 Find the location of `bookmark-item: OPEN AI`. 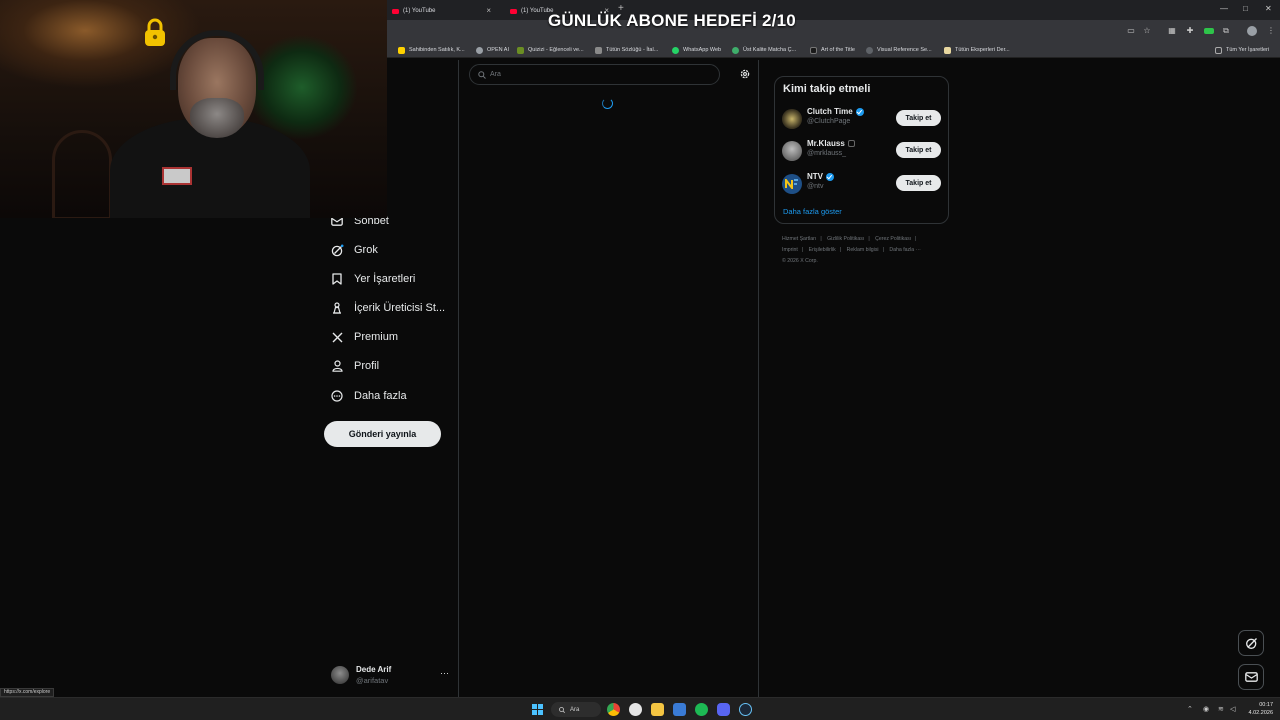

bookmark-item: OPEN AI is located at coordinates (492, 50).